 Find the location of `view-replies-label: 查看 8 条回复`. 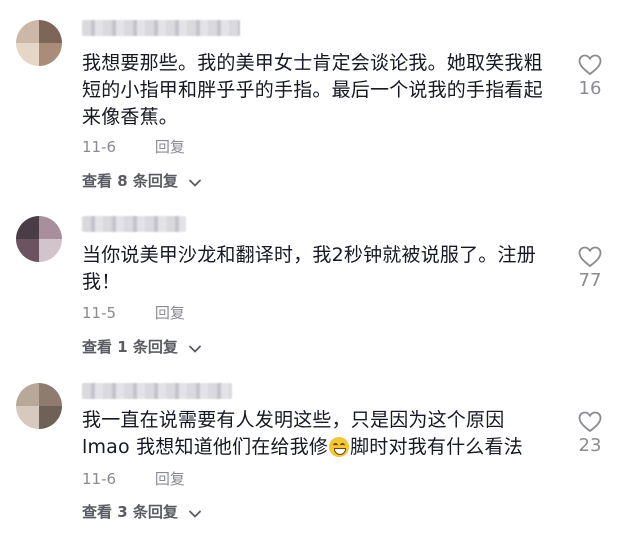

view-replies-label: 查看 8 条回复 is located at coordinates (130, 181).